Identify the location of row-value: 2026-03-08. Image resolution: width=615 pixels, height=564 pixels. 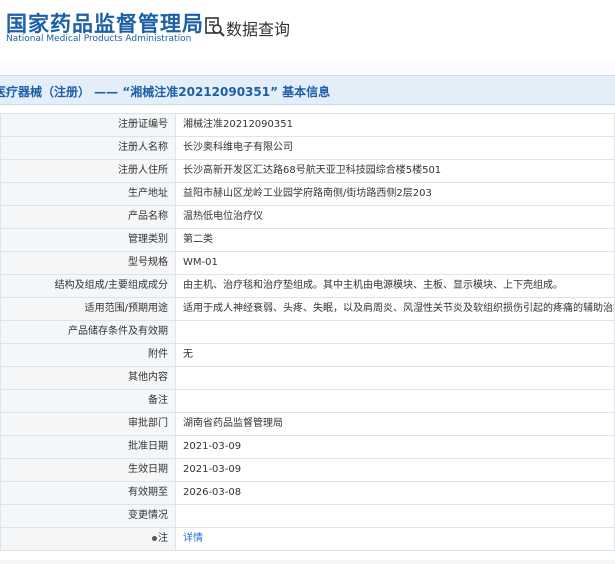
(395, 493).